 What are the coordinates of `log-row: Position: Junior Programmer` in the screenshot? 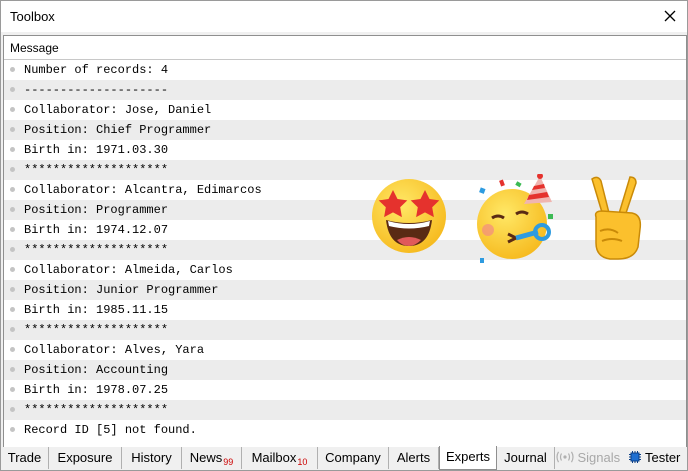 It's located at (345, 290).